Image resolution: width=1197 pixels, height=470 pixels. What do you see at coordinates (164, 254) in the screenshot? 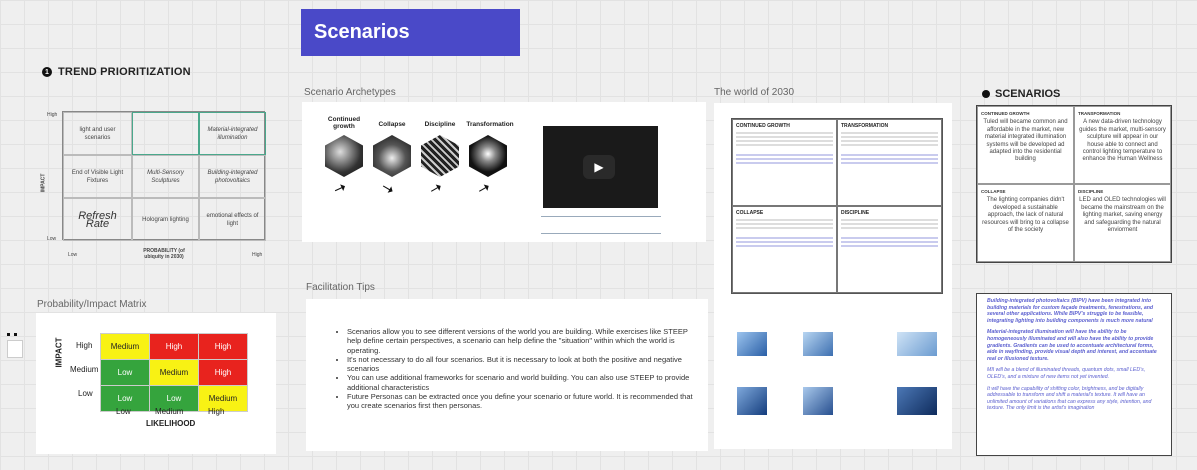
I see `x-axis-label: PROBABILITY (of ubiquity in 2030)` at bounding box center [164, 254].